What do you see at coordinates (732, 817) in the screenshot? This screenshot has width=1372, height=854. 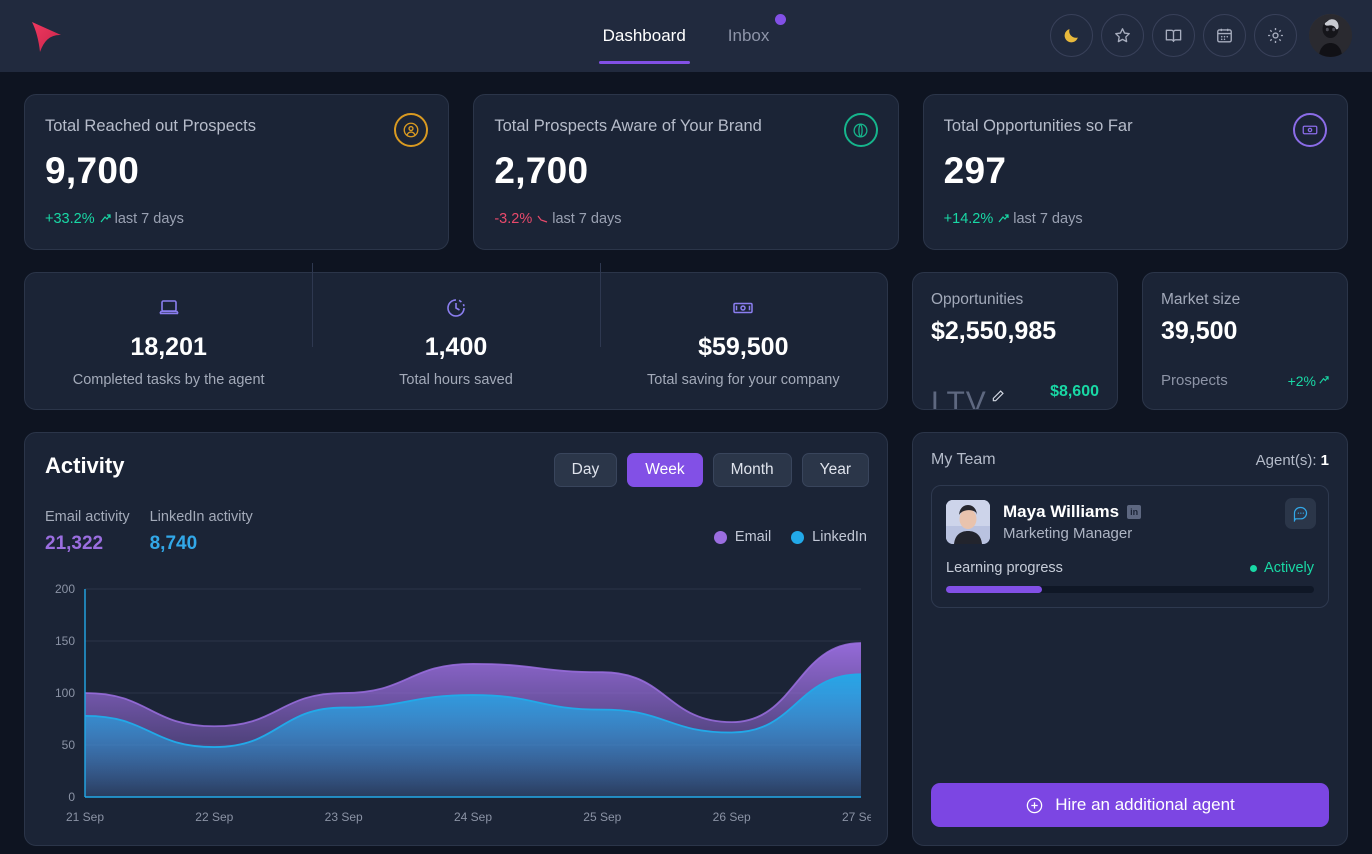 I see `svg-text: 26 Sep` at bounding box center [732, 817].